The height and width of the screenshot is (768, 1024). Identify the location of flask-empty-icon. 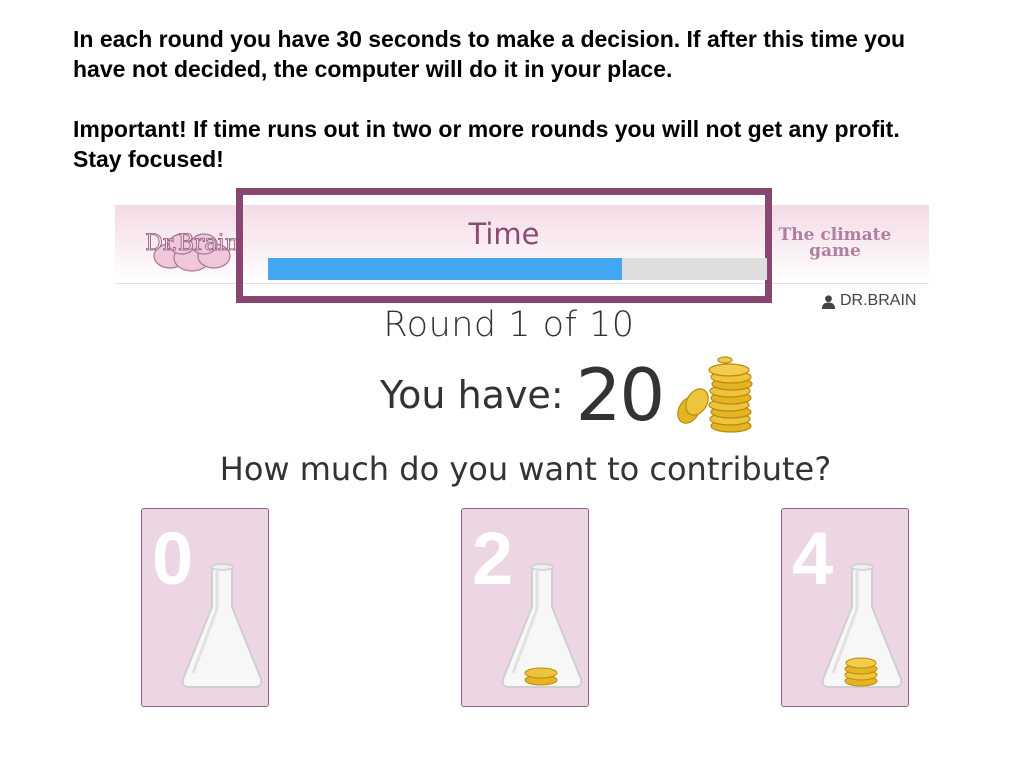
(222, 625).